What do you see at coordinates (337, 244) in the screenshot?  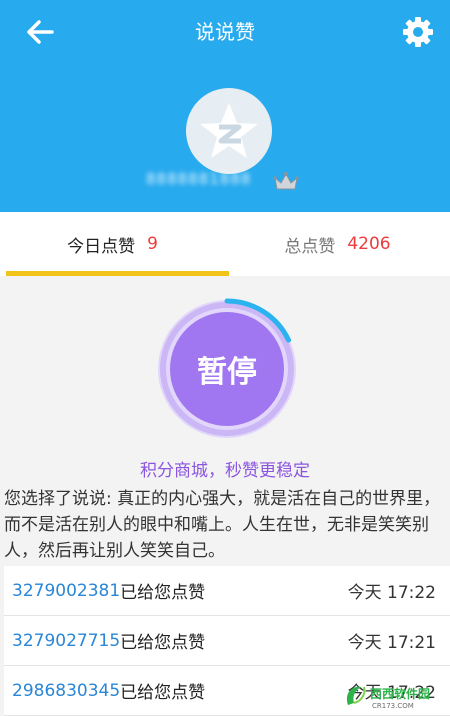 I see `tab-total-likes: 总点赞 4206` at bounding box center [337, 244].